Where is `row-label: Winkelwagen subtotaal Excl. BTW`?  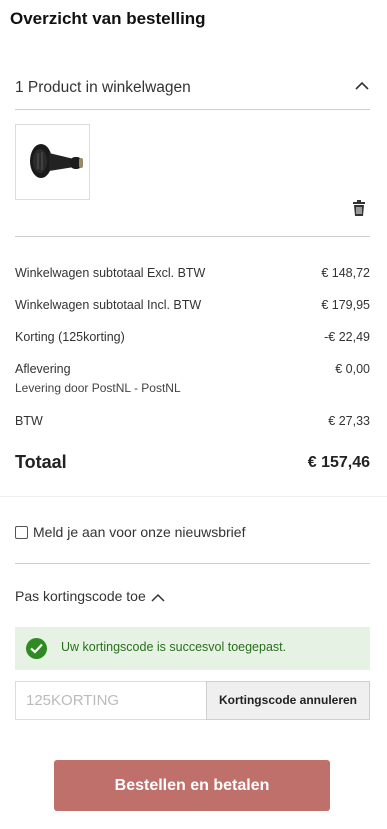
row-label: Winkelwagen subtotaal Excl. BTW is located at coordinates (110, 273).